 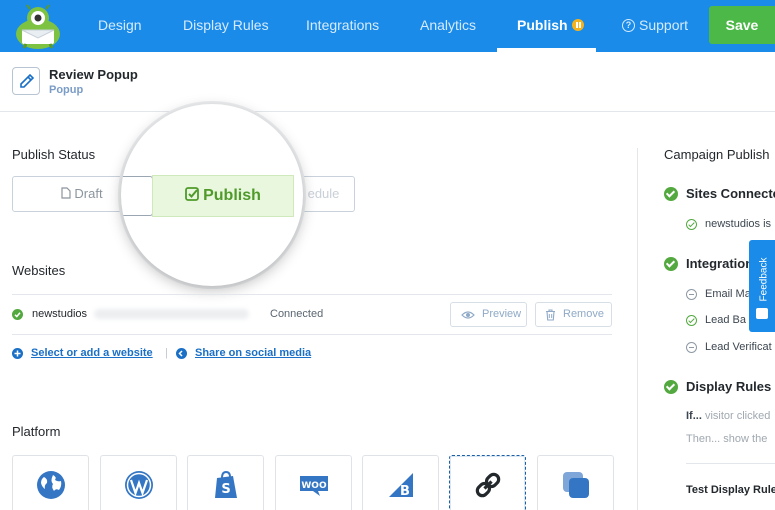 I want to click on plus-circle-icon, so click(x=17, y=353).